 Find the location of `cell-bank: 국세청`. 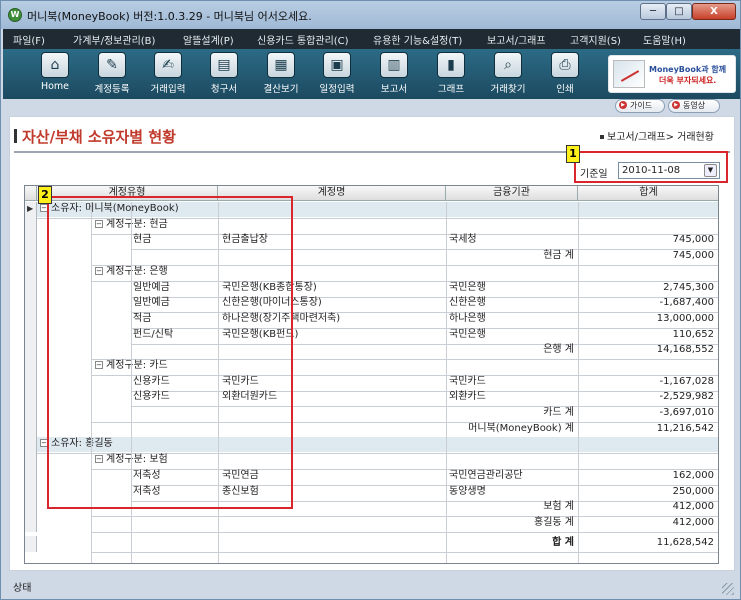

cell-bank: 국세청 is located at coordinates (463, 239).